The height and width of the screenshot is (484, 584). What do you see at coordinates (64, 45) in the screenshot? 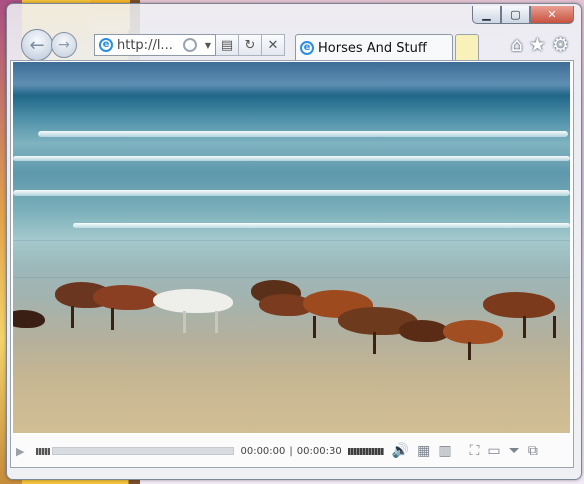
I see `forward-arrow-icon: →` at bounding box center [64, 45].